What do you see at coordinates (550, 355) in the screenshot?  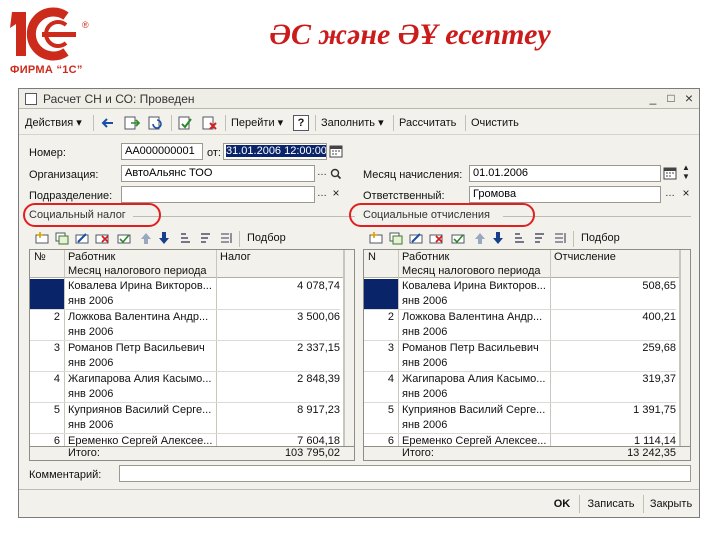 I see `column-divider` at bounding box center [550, 355].